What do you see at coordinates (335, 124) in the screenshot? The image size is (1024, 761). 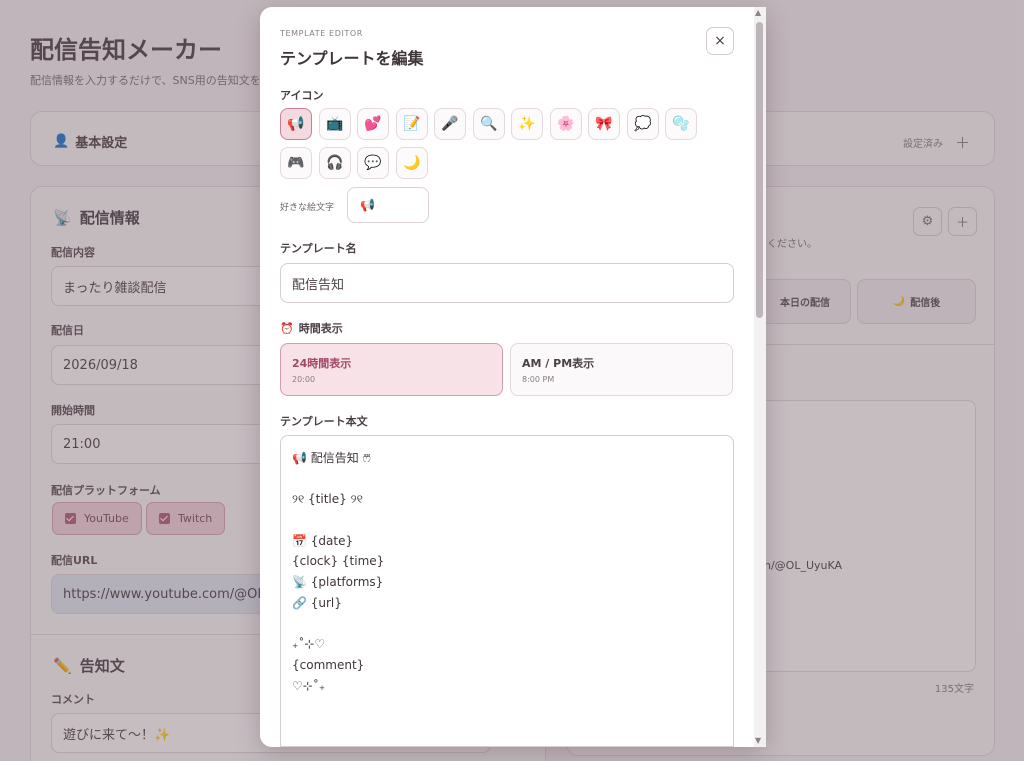 I see `icon-option: 📺` at bounding box center [335, 124].